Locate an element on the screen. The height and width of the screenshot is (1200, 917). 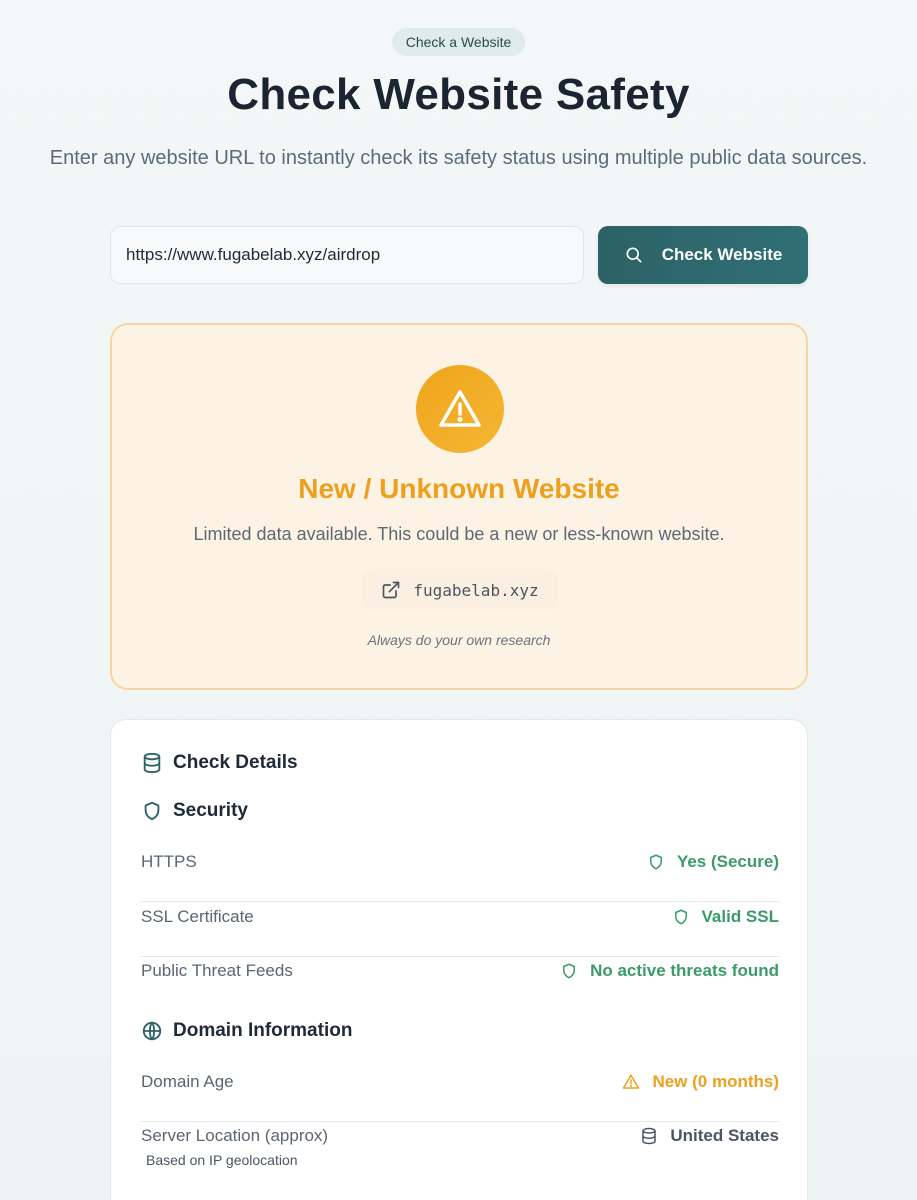
domain-info-header: Domain Information is located at coordinates (246, 1031).